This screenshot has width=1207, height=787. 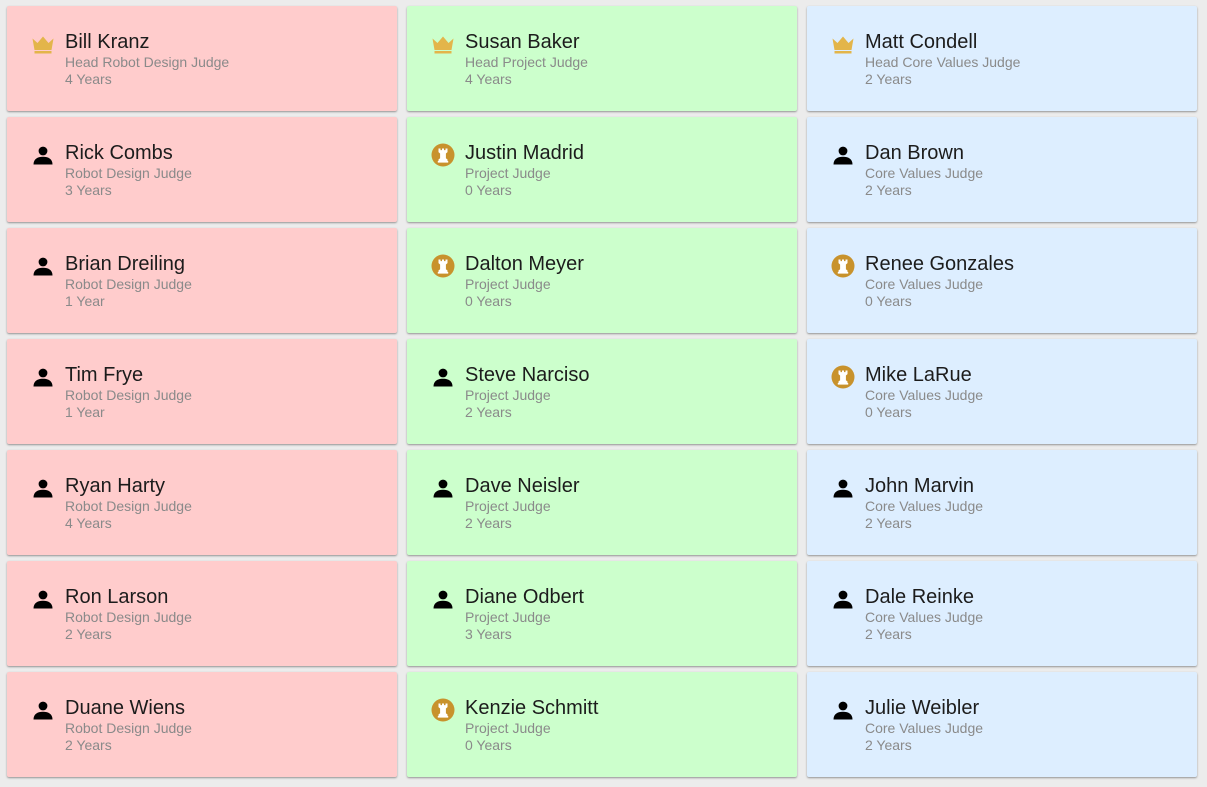 I want to click on judge-name: Steve Narciso, so click(x=527, y=375).